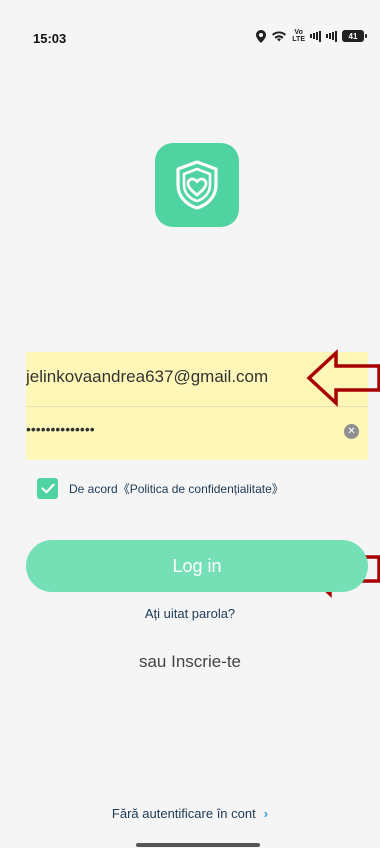 This screenshot has width=380, height=848. What do you see at coordinates (315, 36) in the screenshot?
I see `signal-icon` at bounding box center [315, 36].